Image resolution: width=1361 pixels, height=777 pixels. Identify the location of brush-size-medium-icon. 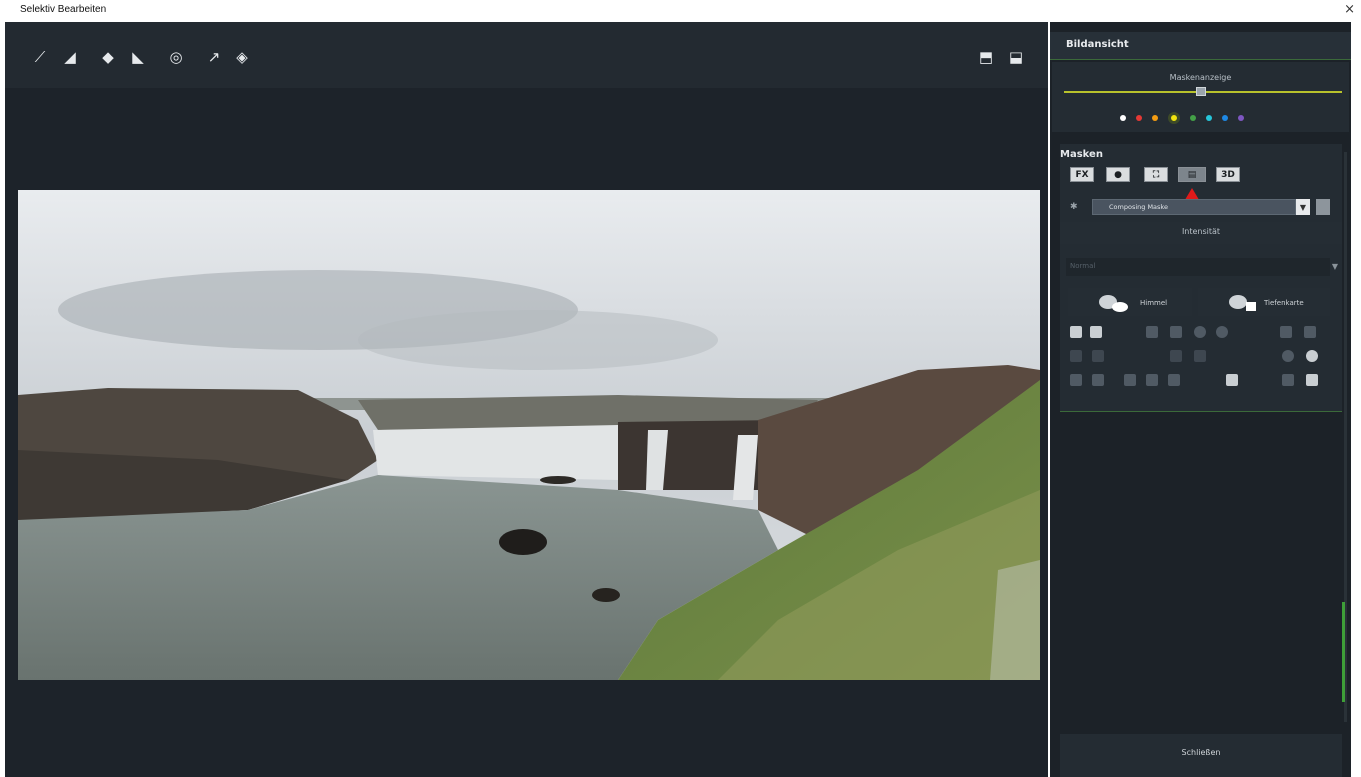
(1176, 332).